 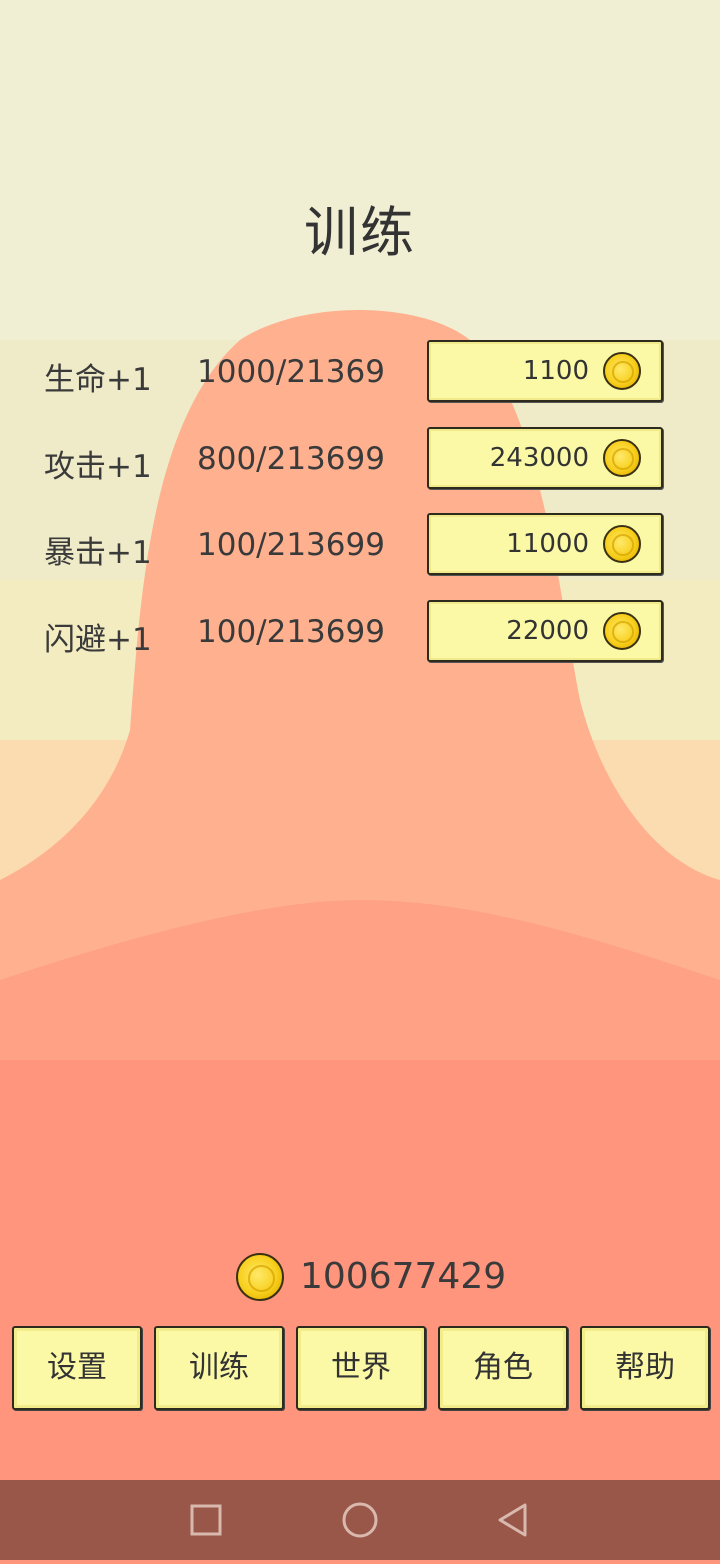 What do you see at coordinates (77, 1368) in the screenshot?
I see `nav-settings-button: 设置` at bounding box center [77, 1368].